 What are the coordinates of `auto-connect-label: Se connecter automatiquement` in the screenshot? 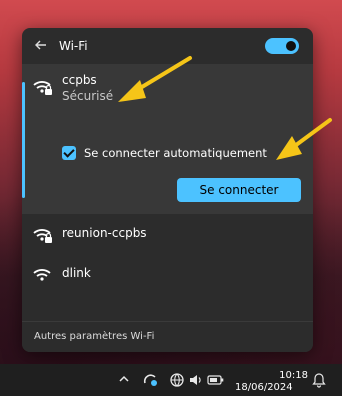 It's located at (175, 153).